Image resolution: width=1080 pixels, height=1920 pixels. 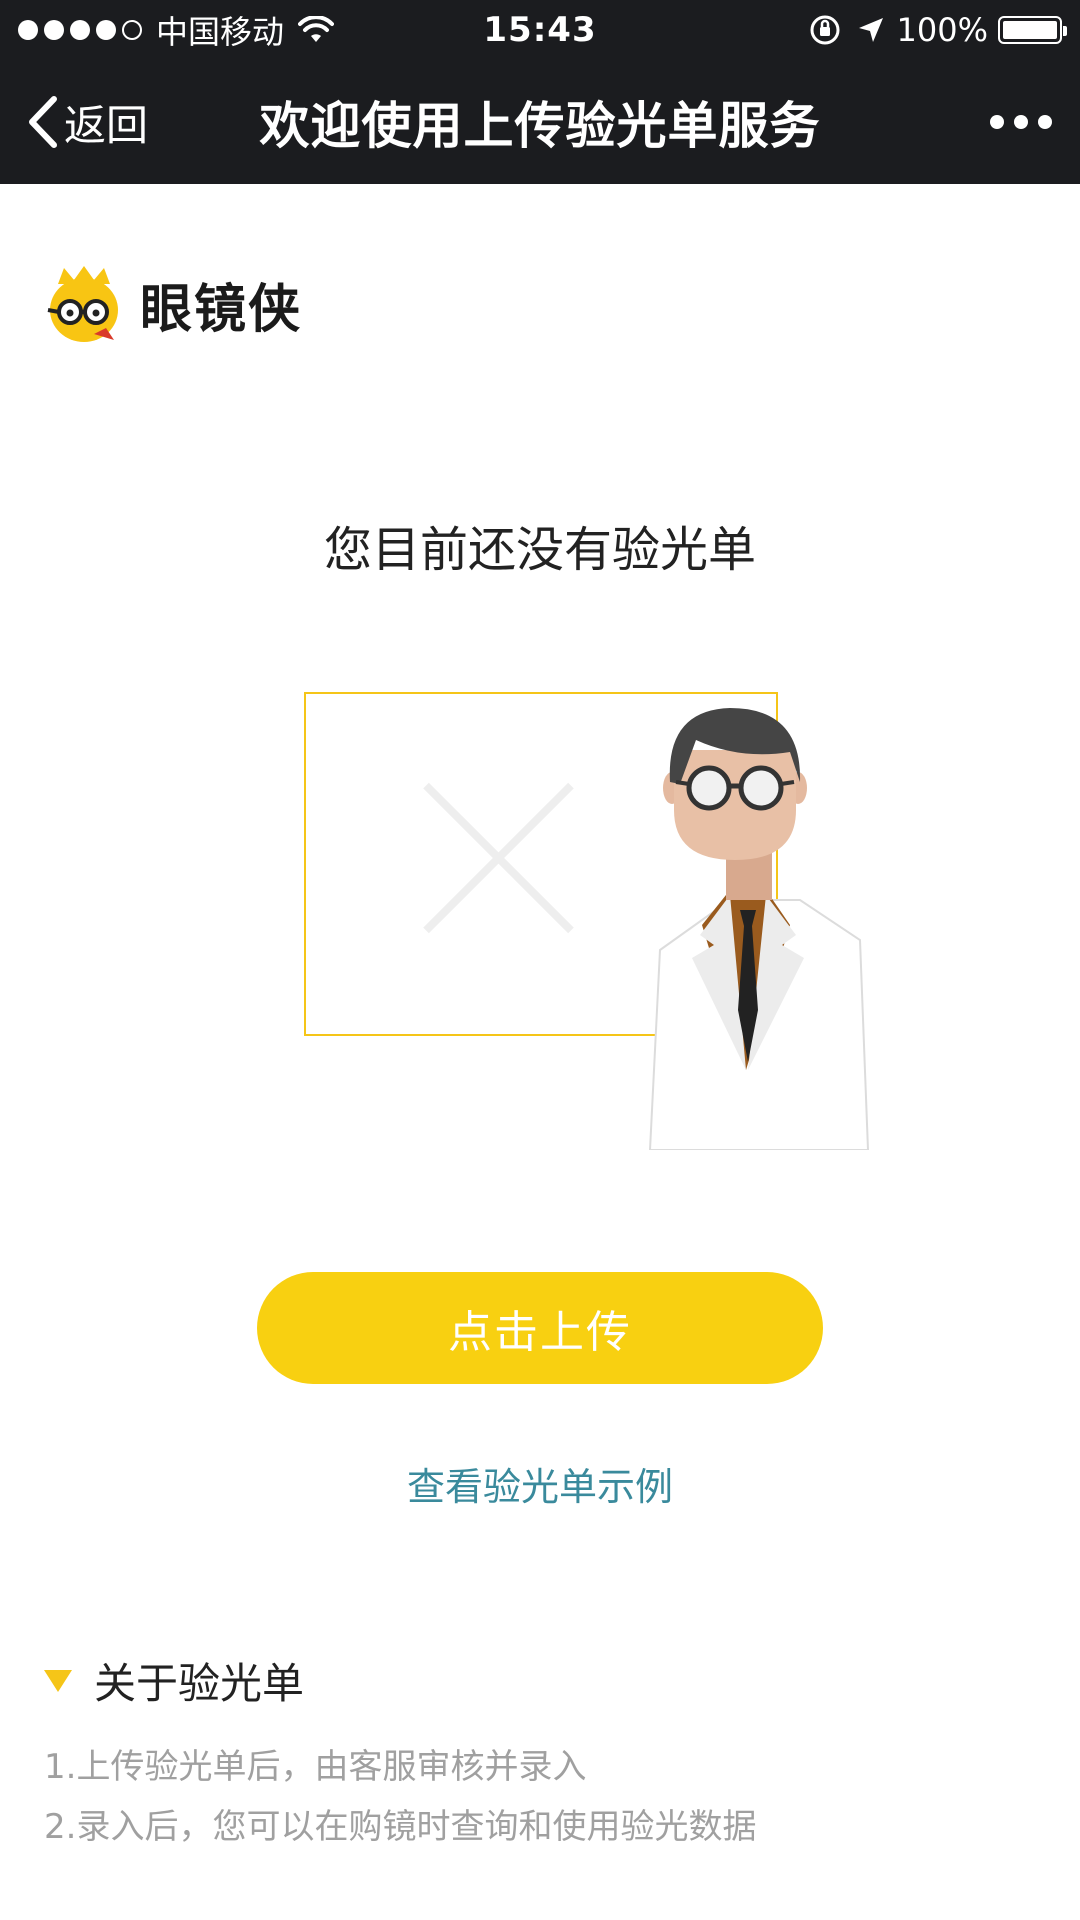 What do you see at coordinates (58, 1680) in the screenshot?
I see `triangle-down-icon` at bounding box center [58, 1680].